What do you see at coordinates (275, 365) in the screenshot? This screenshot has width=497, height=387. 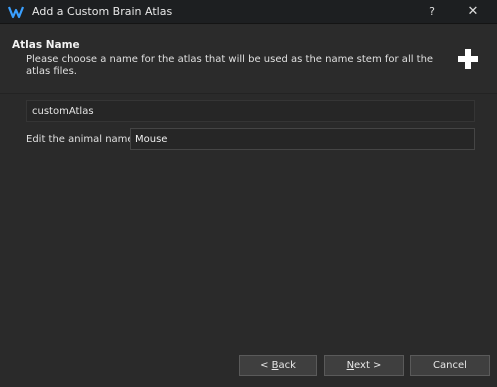 I see `back-button-mnemonic: B` at bounding box center [275, 365].